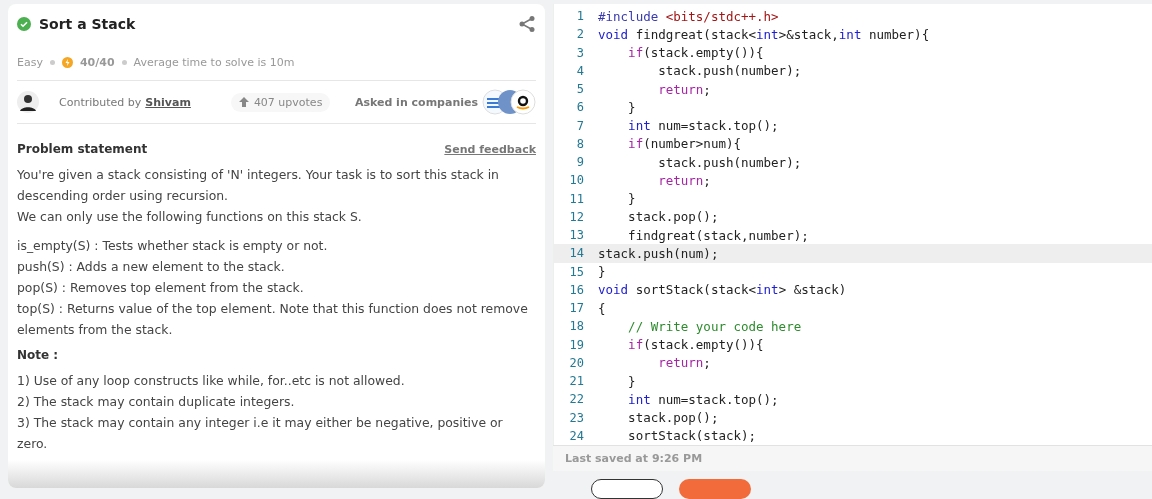  Describe the element at coordinates (580, 143) in the screenshot. I see `line-number: 8` at that location.